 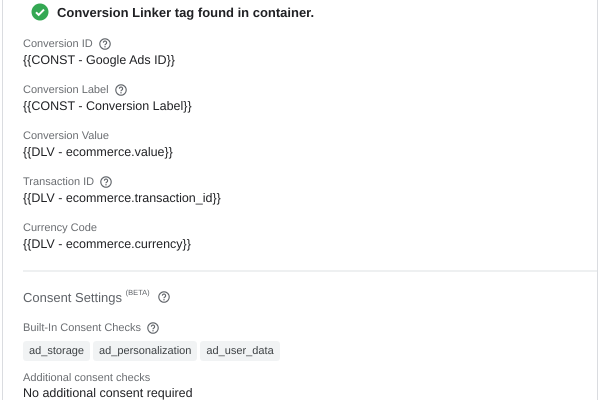 I want to click on status-message: Conversion Linker tag found in container., so click(x=185, y=12).